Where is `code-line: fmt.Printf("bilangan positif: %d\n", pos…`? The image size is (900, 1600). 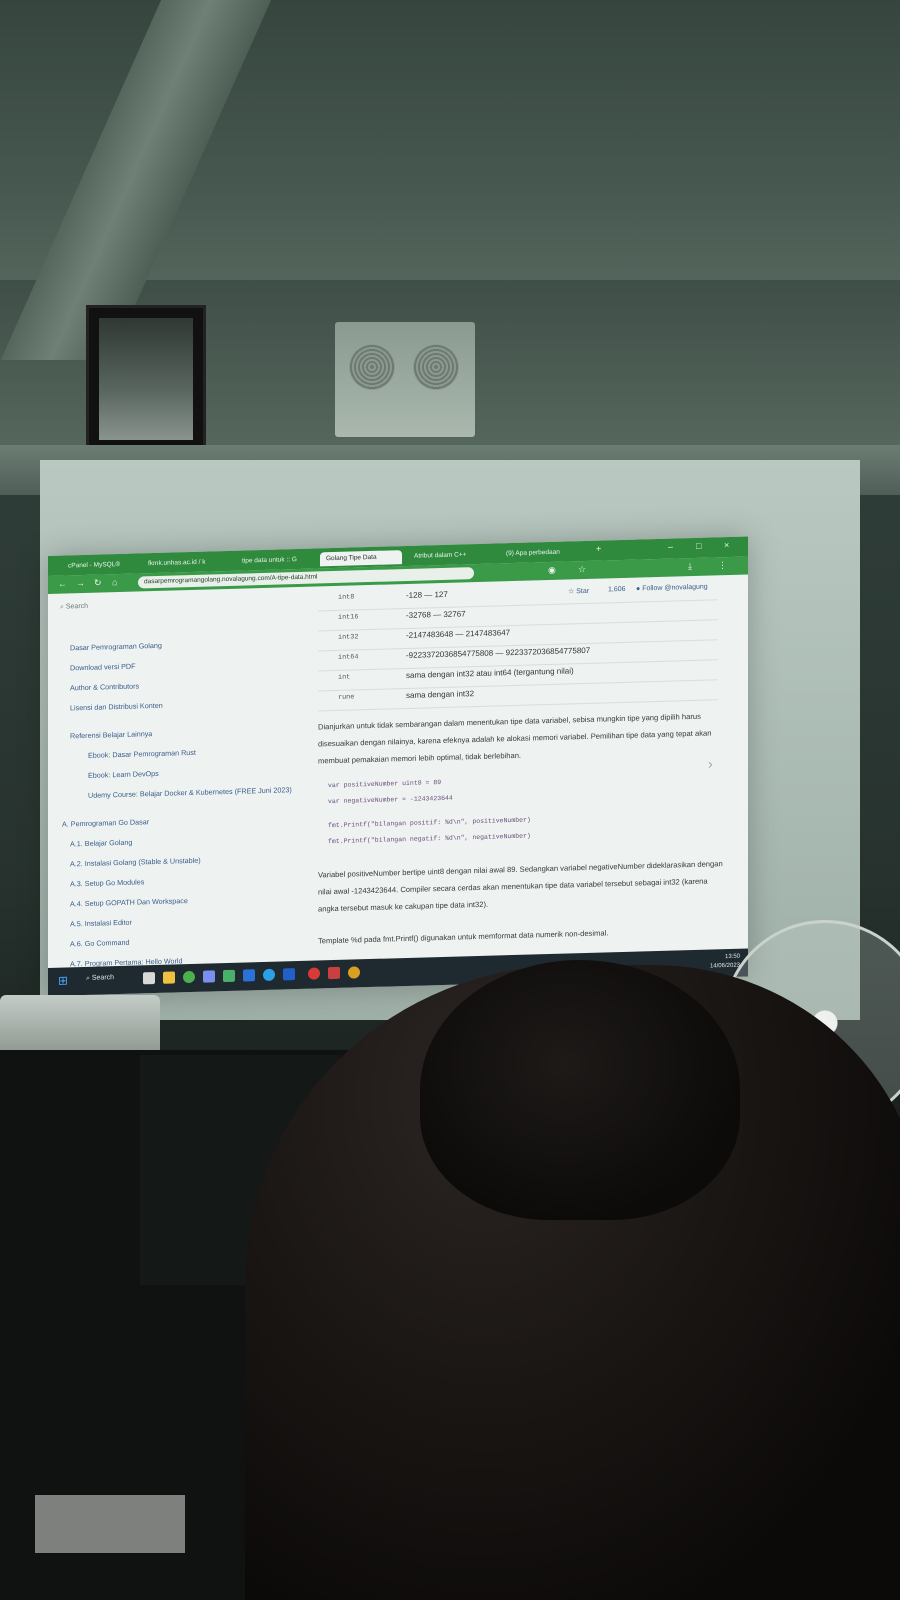 code-line: fmt.Printf("bilangan positif: %d\n", pos… is located at coordinates (429, 823).